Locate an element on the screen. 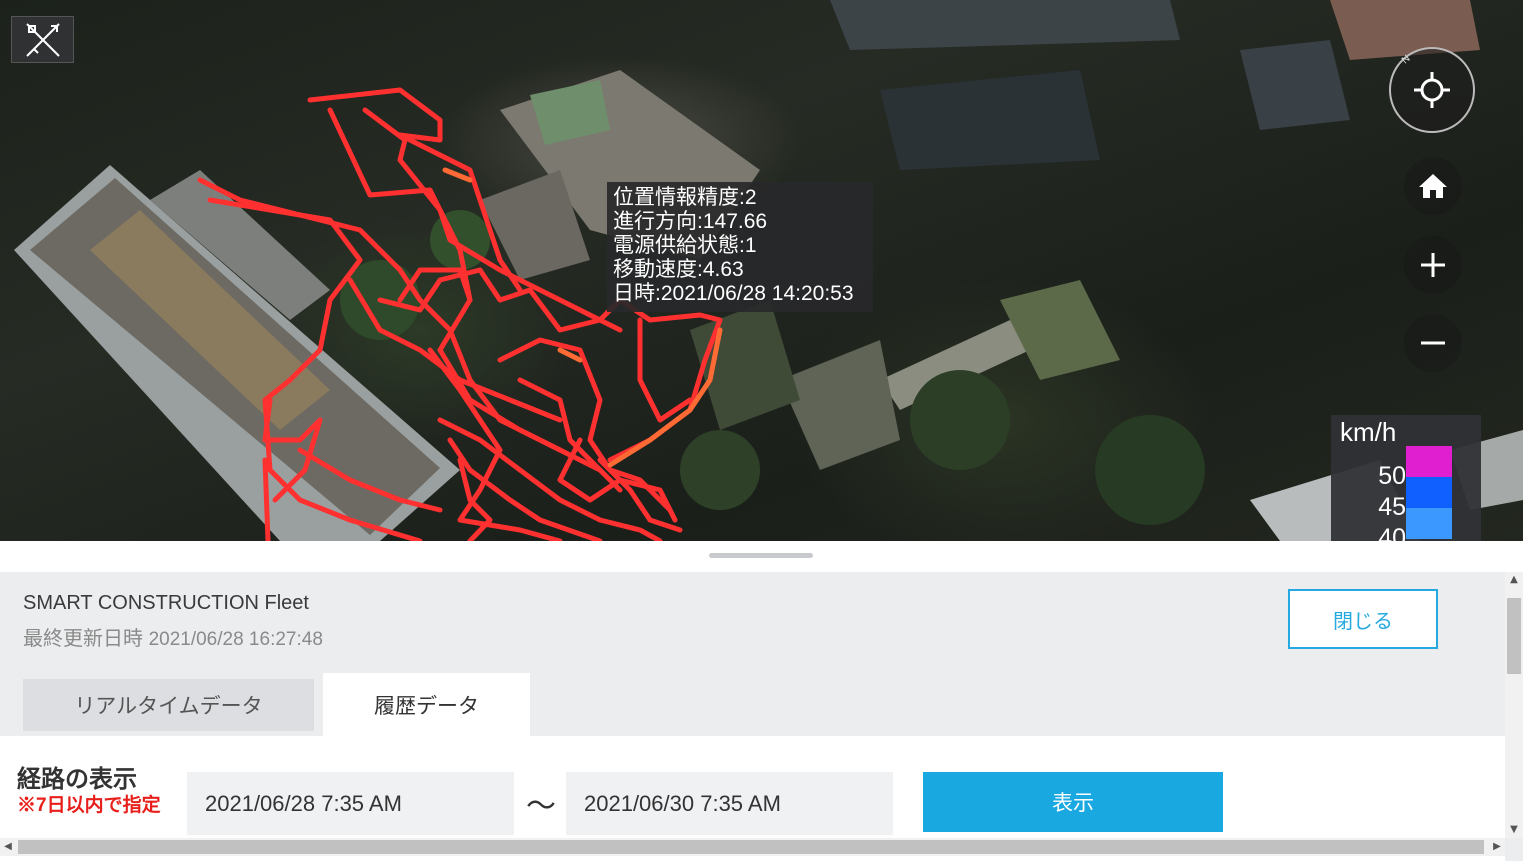  tooltip-accuracy: 位置情報精度:2 is located at coordinates (685, 197).